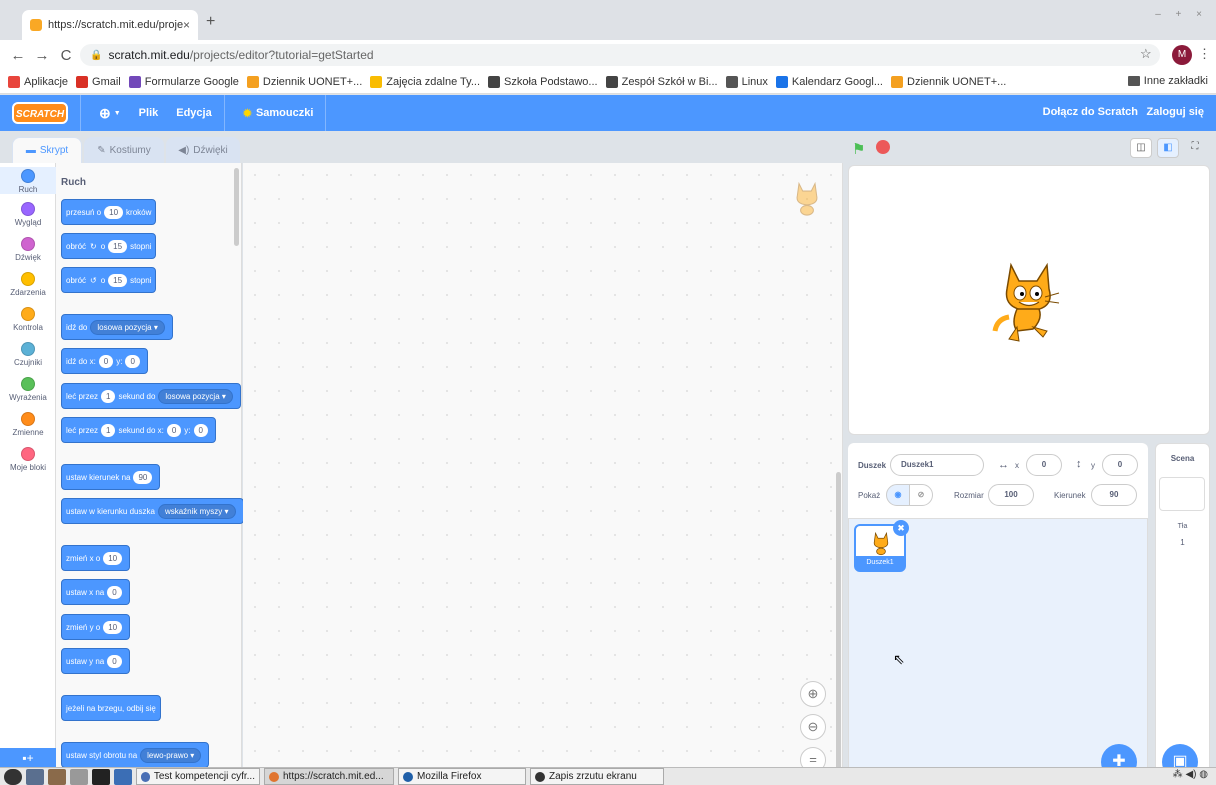 The image size is (1216, 785). What do you see at coordinates (937, 465) in the screenshot?
I see `sprite-name-field: Duszek1` at bounding box center [937, 465].